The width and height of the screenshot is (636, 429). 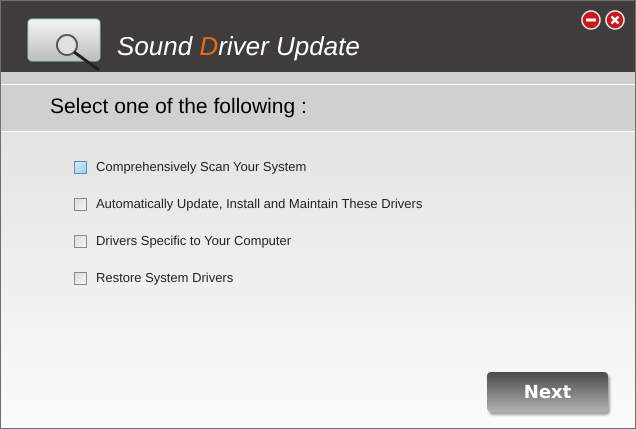 What do you see at coordinates (547, 392) in the screenshot?
I see `next-button: Next` at bounding box center [547, 392].